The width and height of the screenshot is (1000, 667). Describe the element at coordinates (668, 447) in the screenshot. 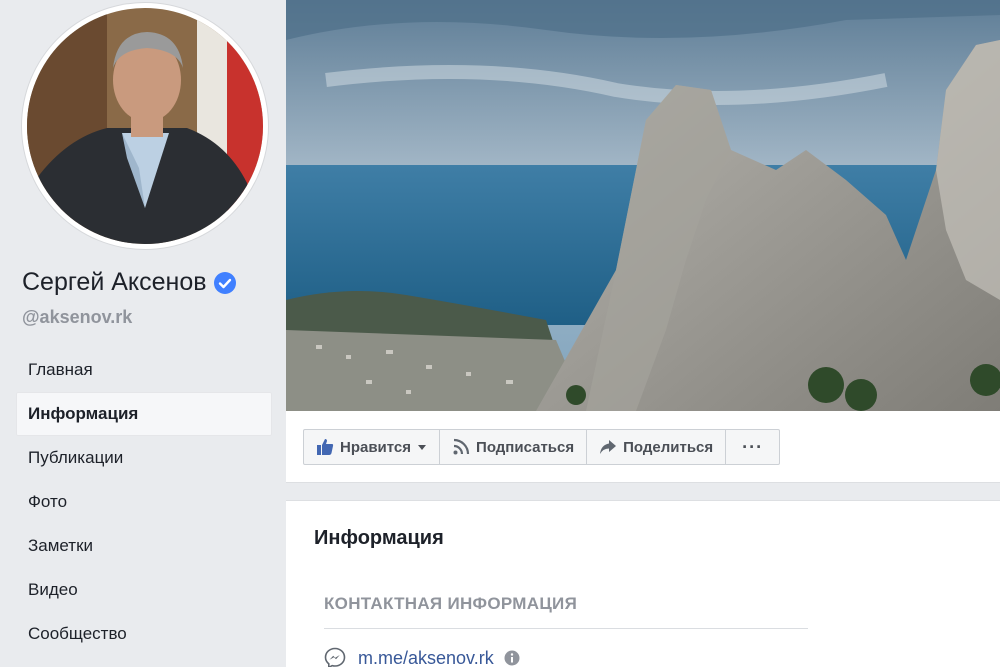

I see `share-button-label: Поделиться` at that location.